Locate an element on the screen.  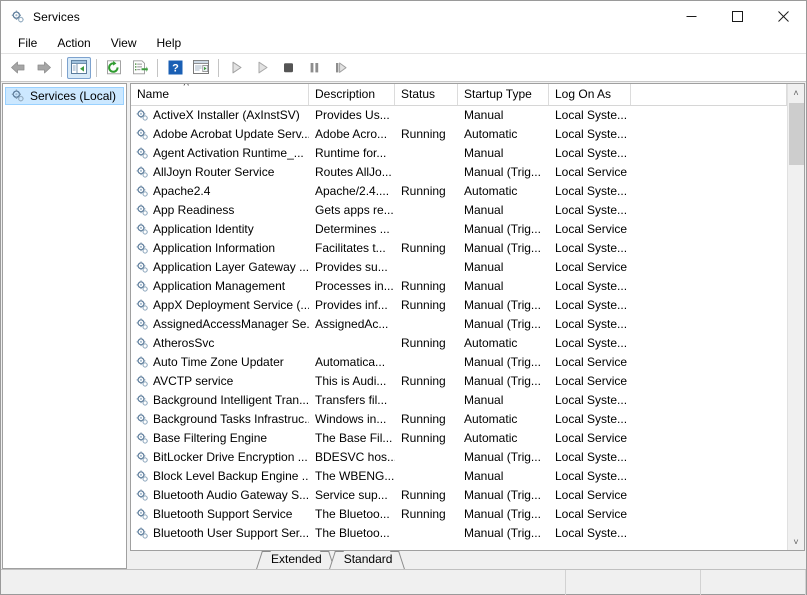
help-button: ? is located at coordinates (175, 68).